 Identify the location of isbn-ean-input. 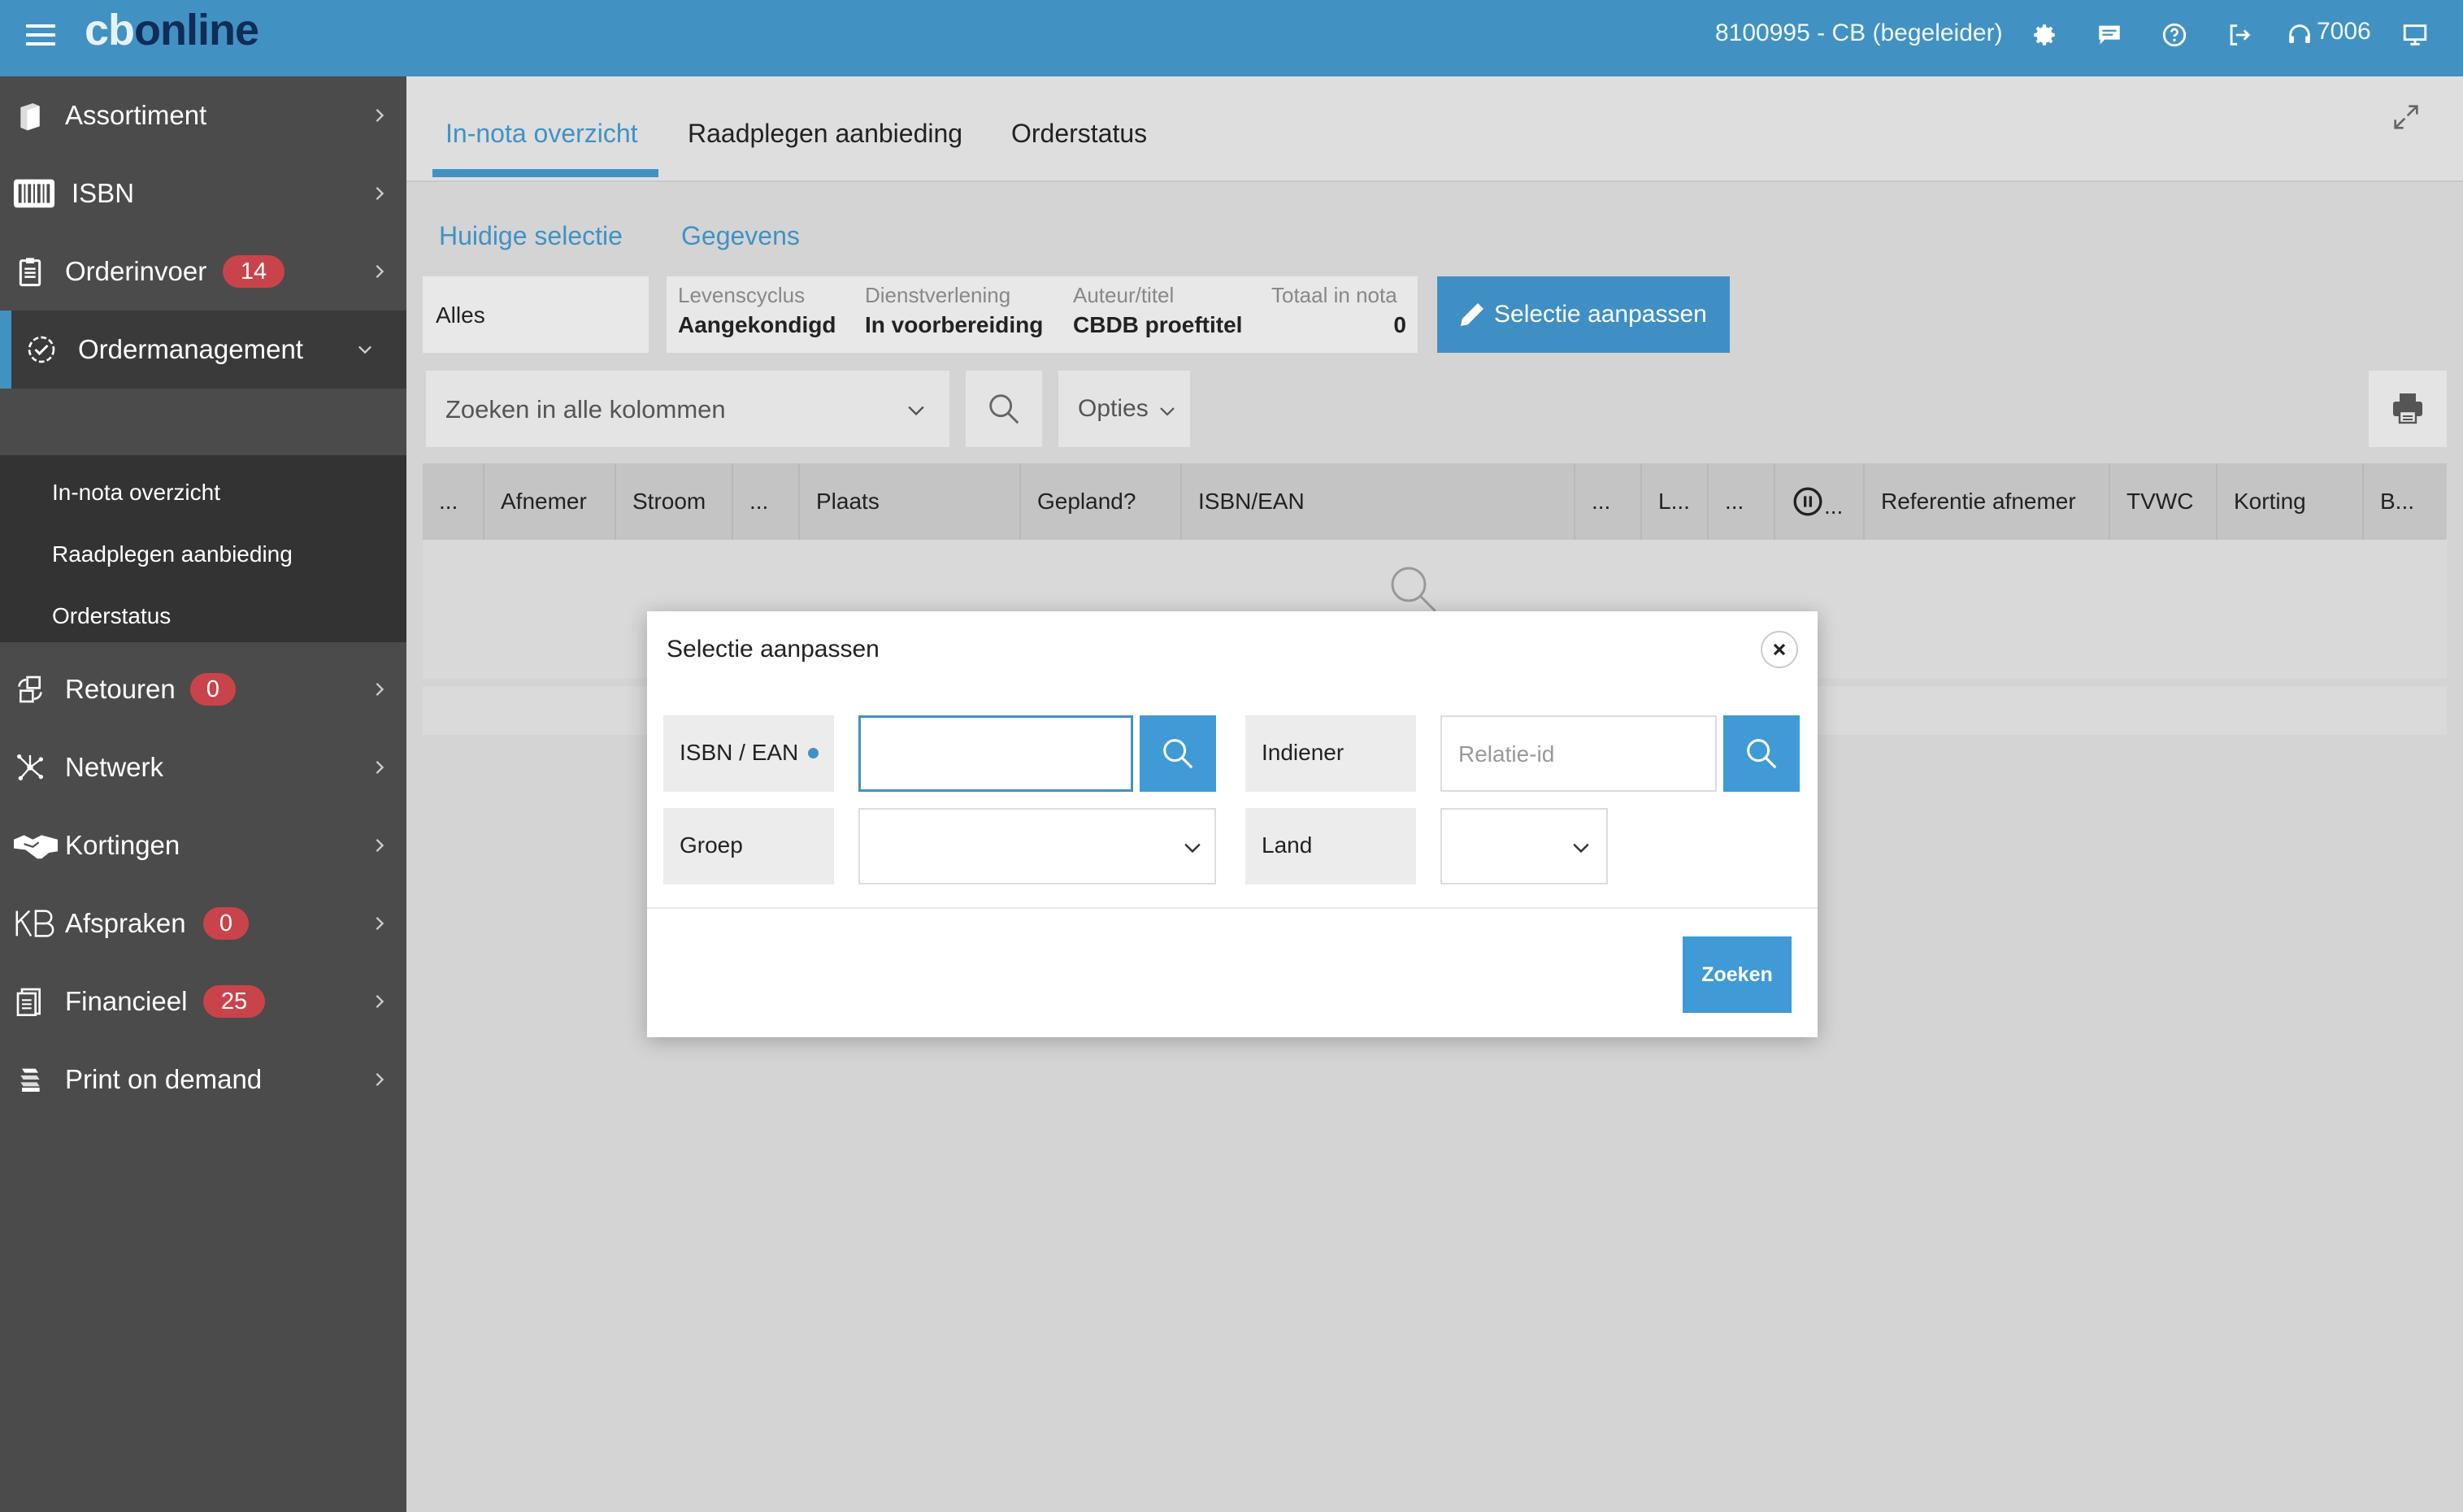
(995, 753).